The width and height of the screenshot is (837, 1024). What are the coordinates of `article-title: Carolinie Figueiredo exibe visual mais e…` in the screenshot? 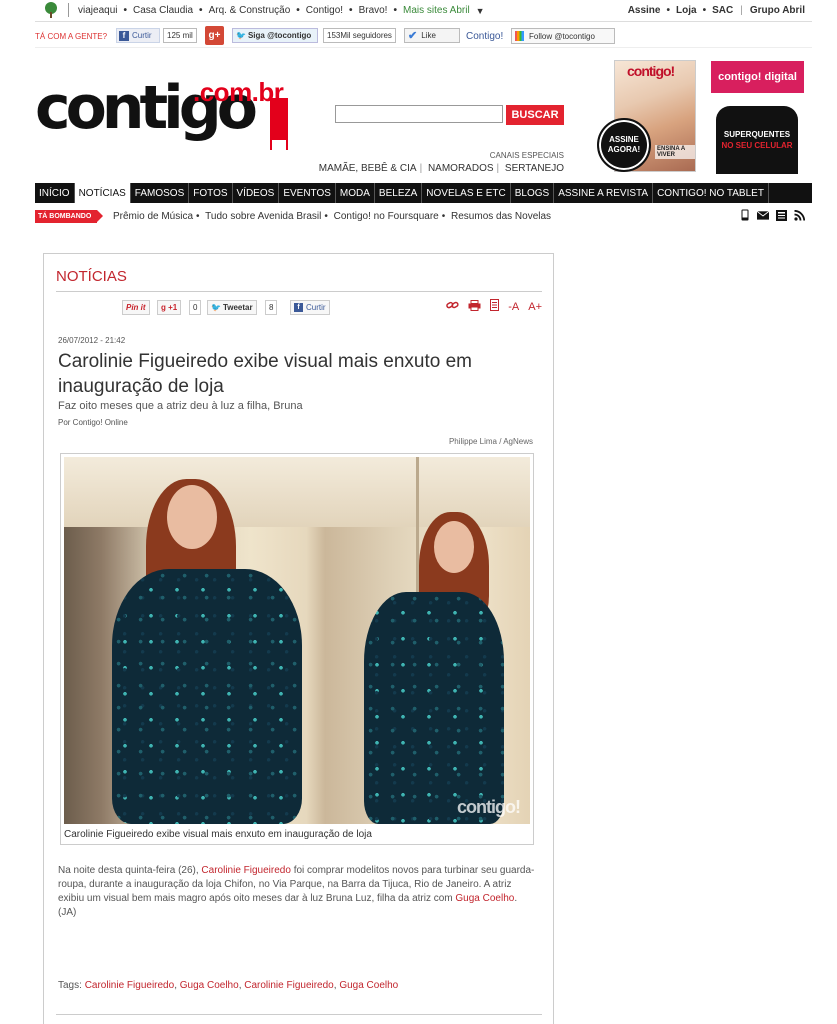 It's located at (265, 374).